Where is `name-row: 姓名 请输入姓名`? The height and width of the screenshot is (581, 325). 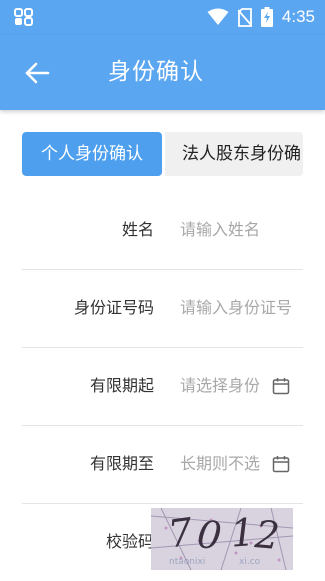 name-row: 姓名 请输入姓名 is located at coordinates (162, 230).